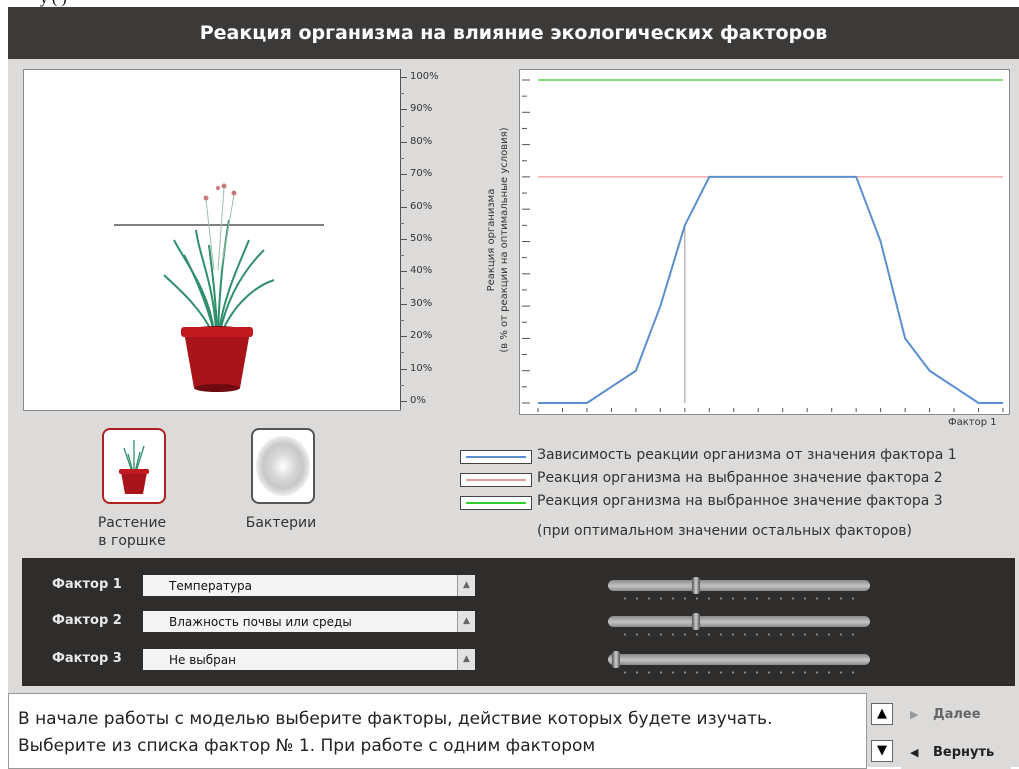  I want to click on factor-1-response-line, so click(770, 289).